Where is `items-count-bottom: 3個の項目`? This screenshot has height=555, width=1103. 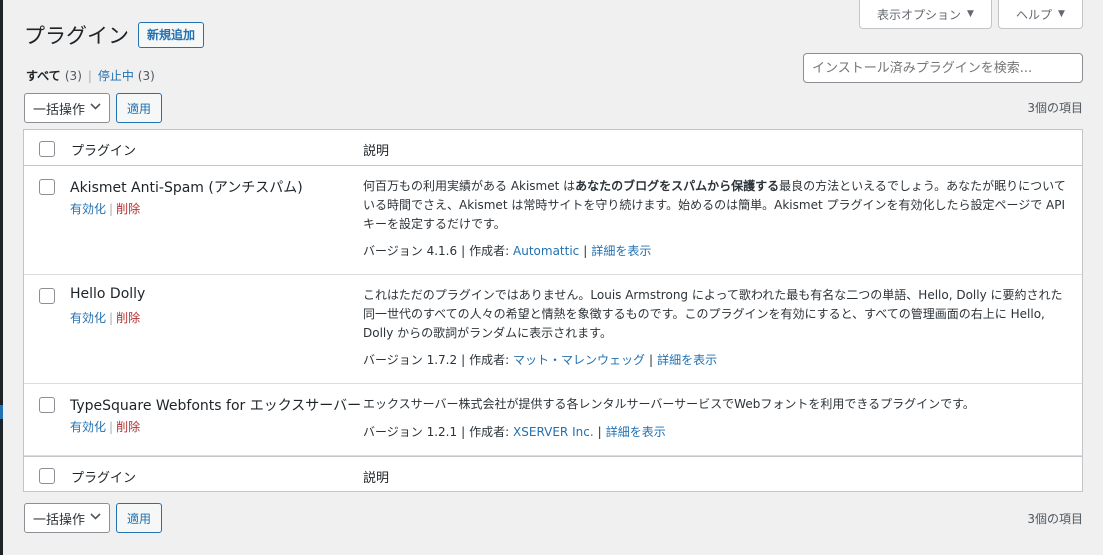 items-count-bottom: 3個の項目 is located at coordinates (1055, 519).